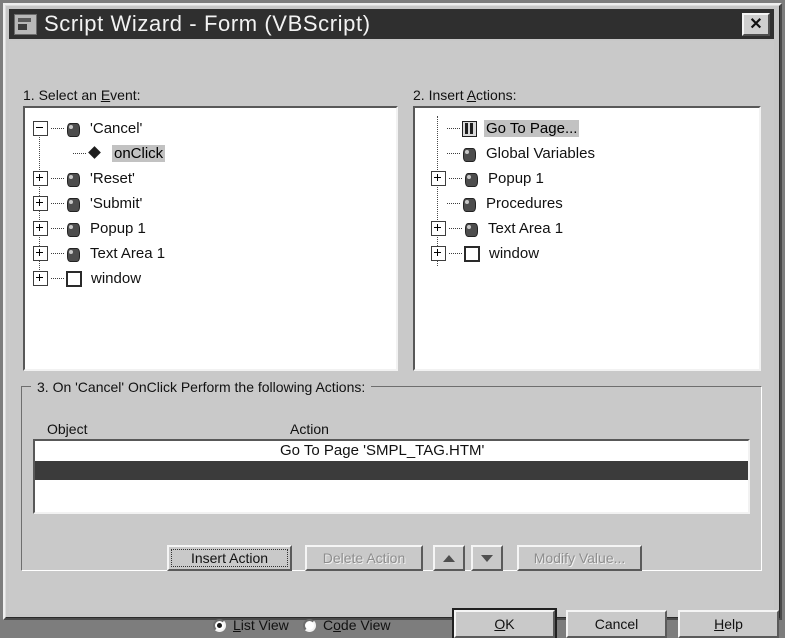 This screenshot has height=638, width=785. Describe the element at coordinates (139, 153) in the screenshot. I see `tree-item-label: onClick` at that location.